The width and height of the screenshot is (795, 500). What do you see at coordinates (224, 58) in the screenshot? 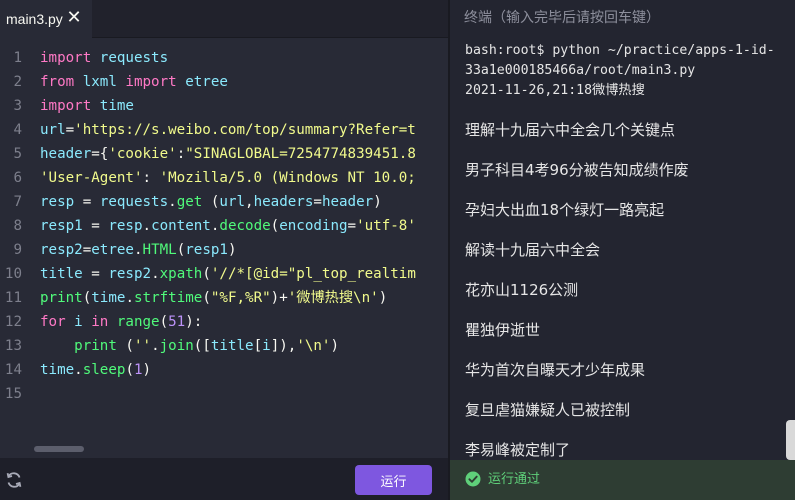
I see `code-line: 1 import requests` at bounding box center [224, 58].